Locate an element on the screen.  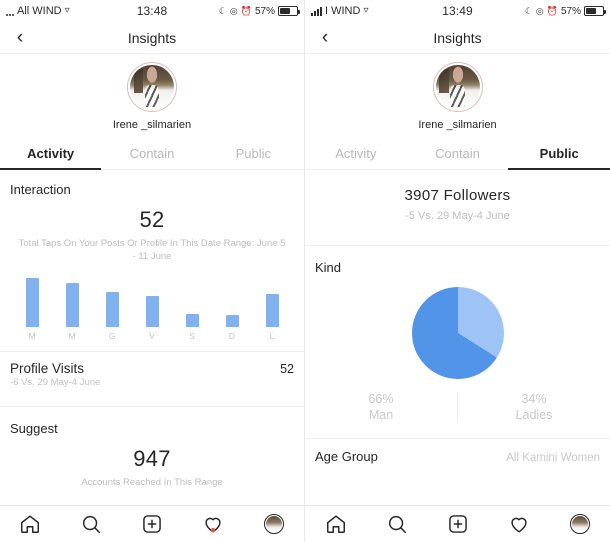
signal-bars-icon is located at coordinates (316, 11).